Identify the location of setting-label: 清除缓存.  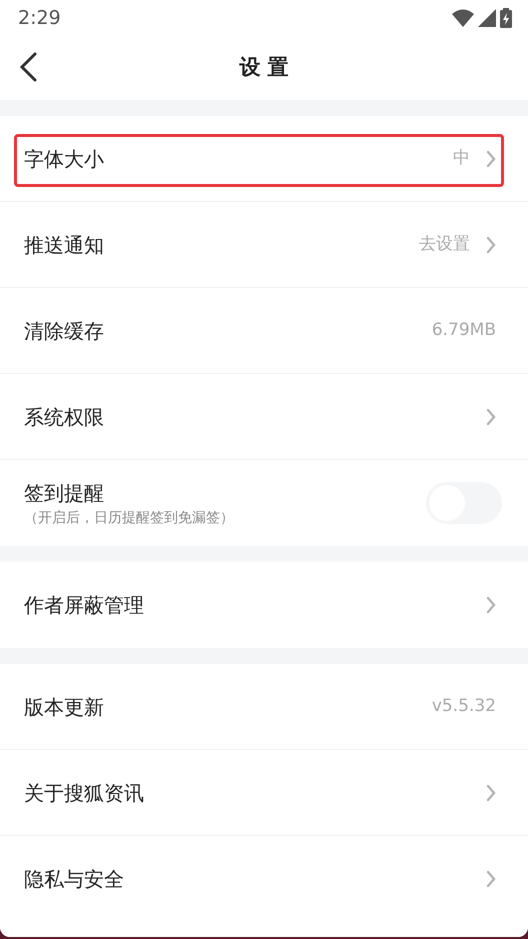
(64, 331).